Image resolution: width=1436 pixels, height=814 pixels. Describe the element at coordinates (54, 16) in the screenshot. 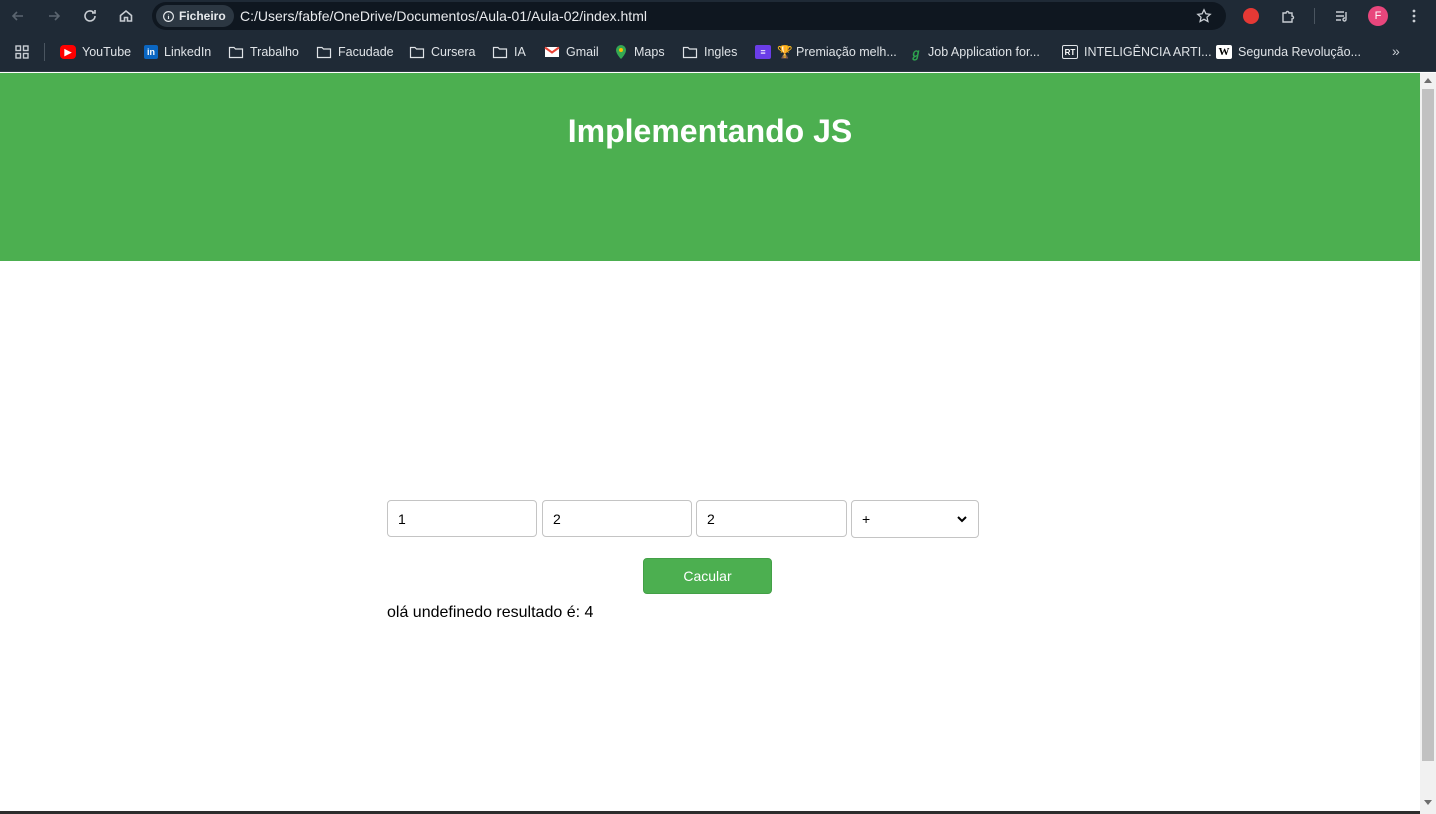

I see `forward-icon` at that location.